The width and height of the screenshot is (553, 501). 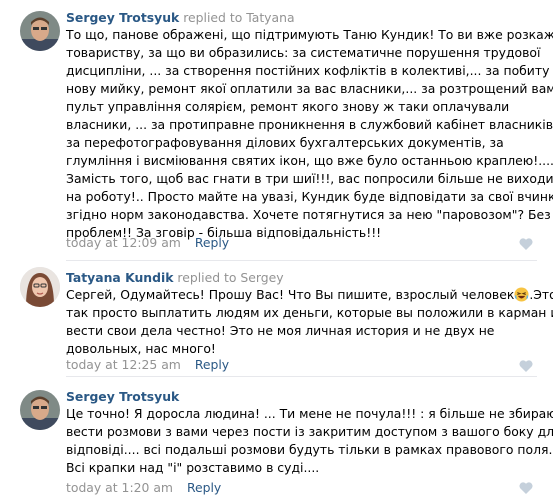 What do you see at coordinates (238, 17) in the screenshot?
I see `replied-to-label: replied to Tatyana` at bounding box center [238, 17].